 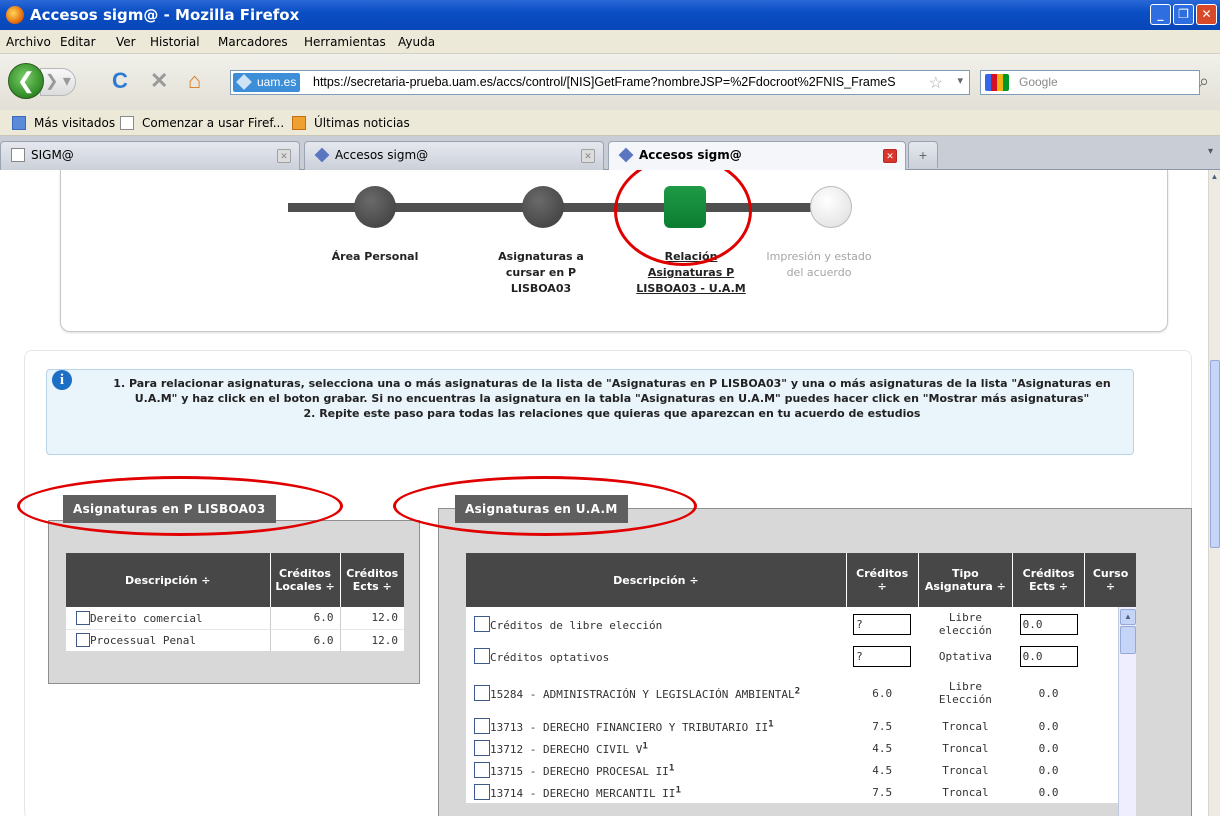 What do you see at coordinates (576, 625) in the screenshot?
I see `subject-description: Créditos de libre elección` at bounding box center [576, 625].